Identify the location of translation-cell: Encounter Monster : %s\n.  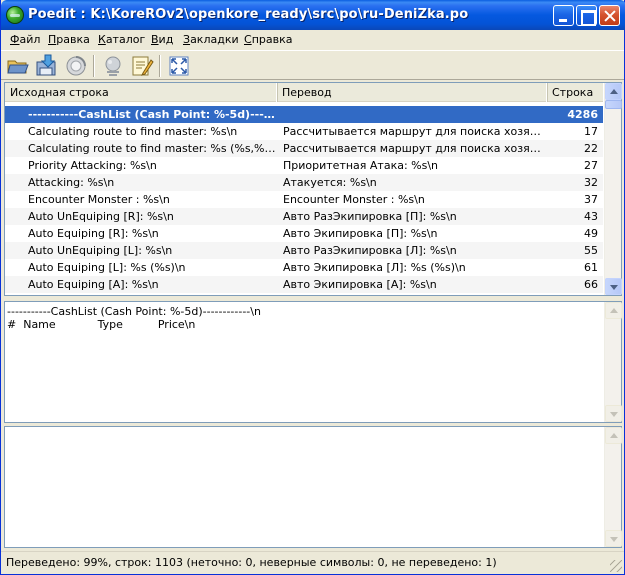
(354, 199).